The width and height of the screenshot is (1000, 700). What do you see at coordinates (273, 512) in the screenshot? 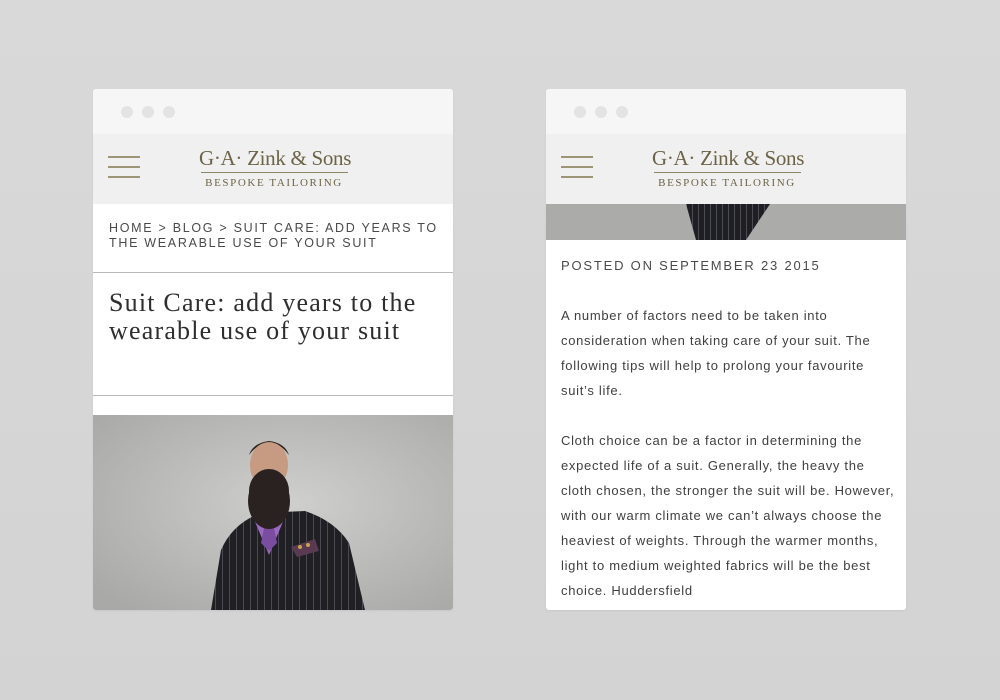
I see `hero-image` at bounding box center [273, 512].